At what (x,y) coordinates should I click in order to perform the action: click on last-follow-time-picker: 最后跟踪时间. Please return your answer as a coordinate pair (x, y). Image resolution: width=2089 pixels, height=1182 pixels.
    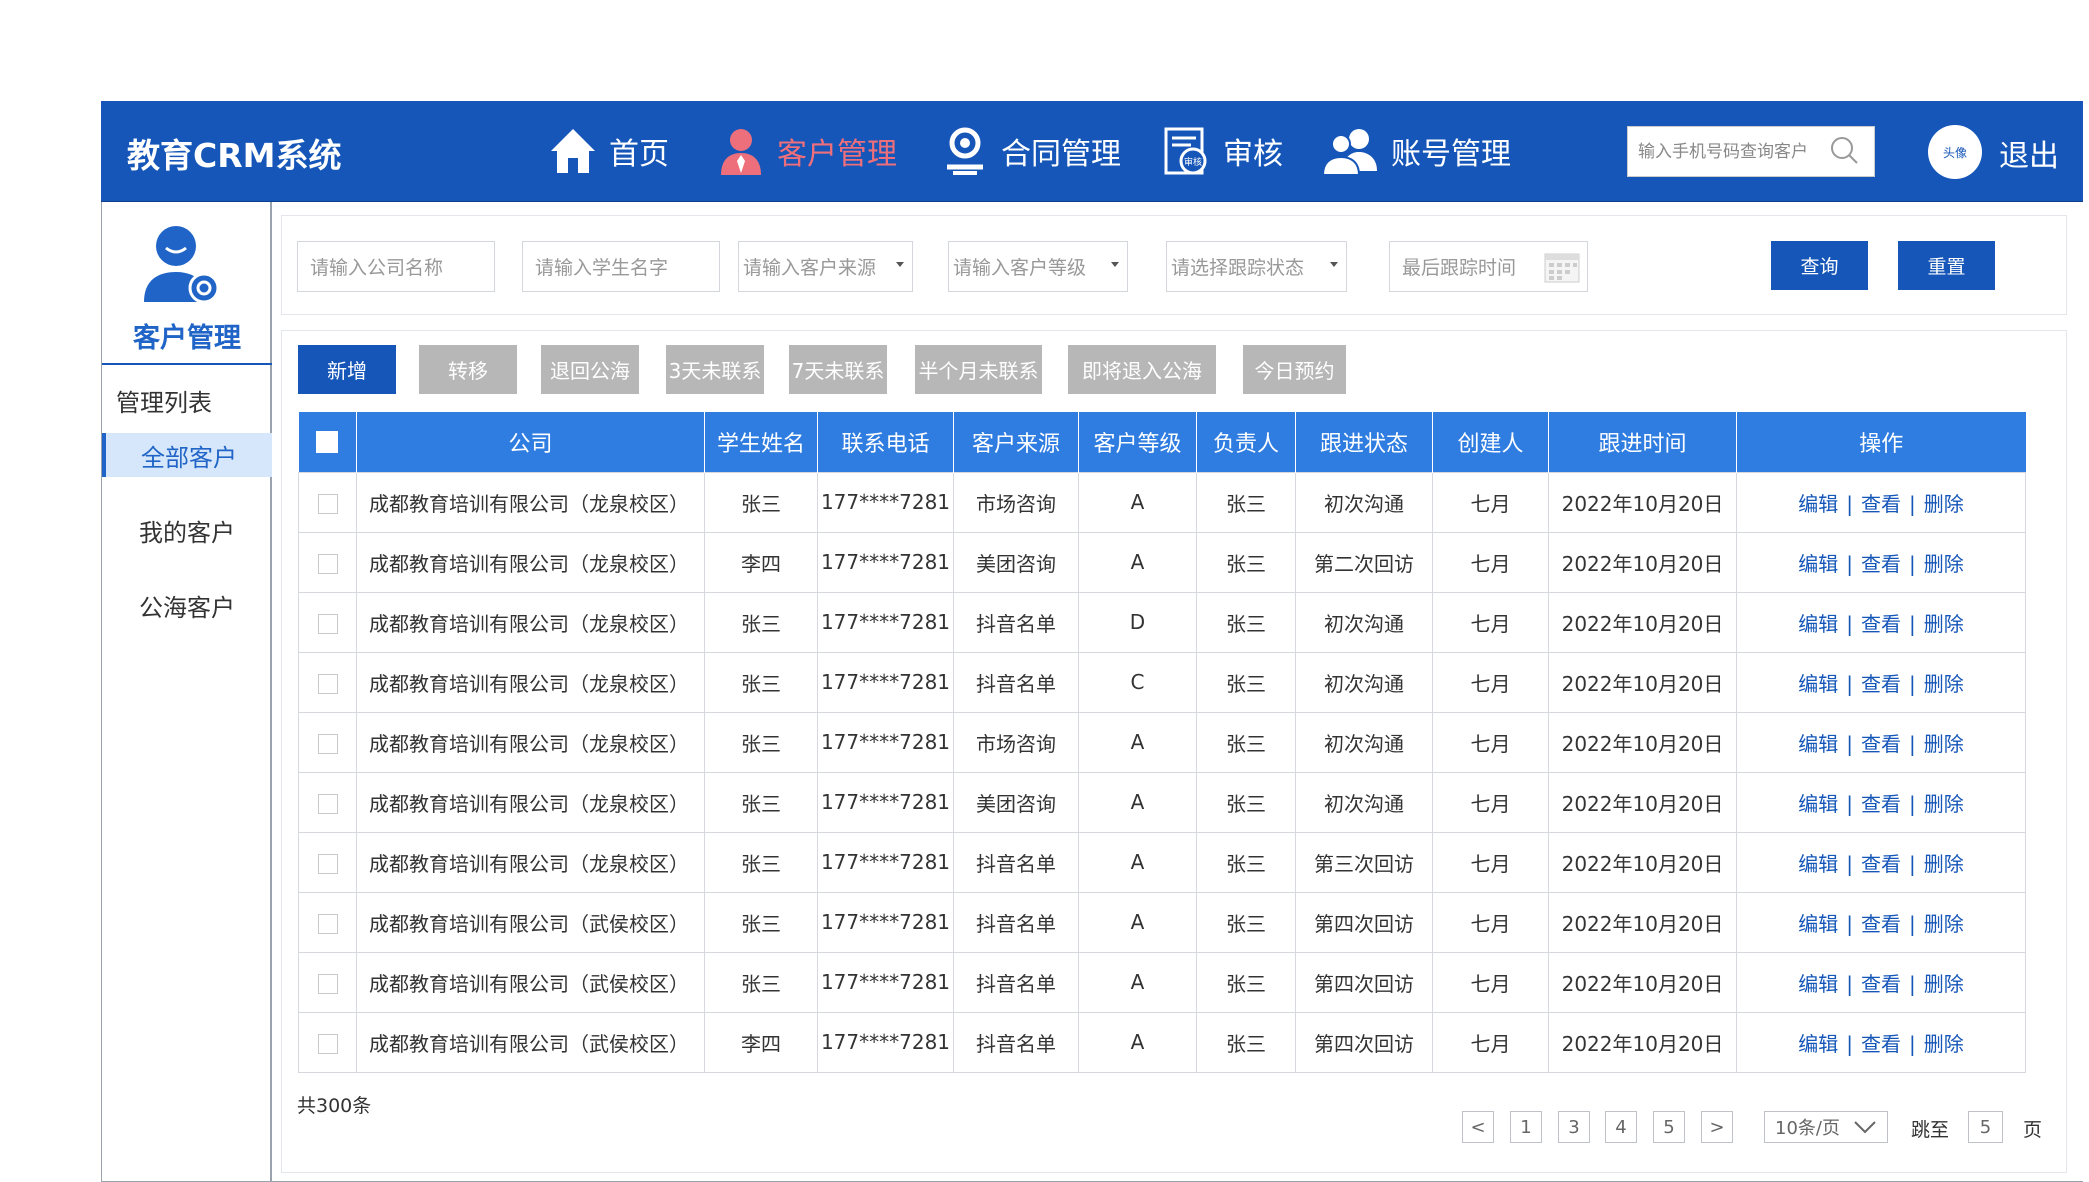
    Looking at the image, I should click on (1488, 266).